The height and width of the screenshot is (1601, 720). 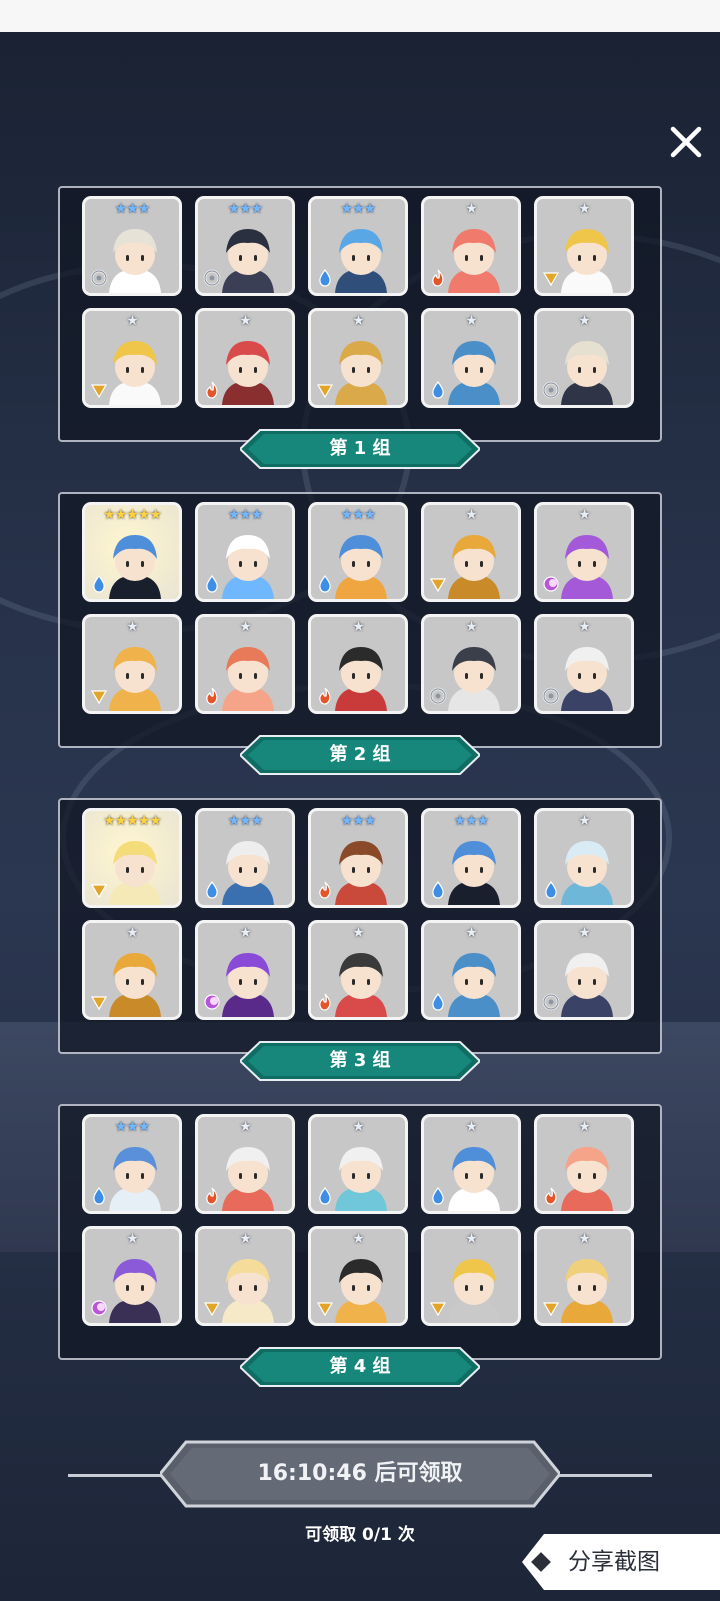 I want to click on hero-grid: ★★★ ★ ★ ★ ★ ★ ★ ★ ★ ★, so click(x=362, y=1220).